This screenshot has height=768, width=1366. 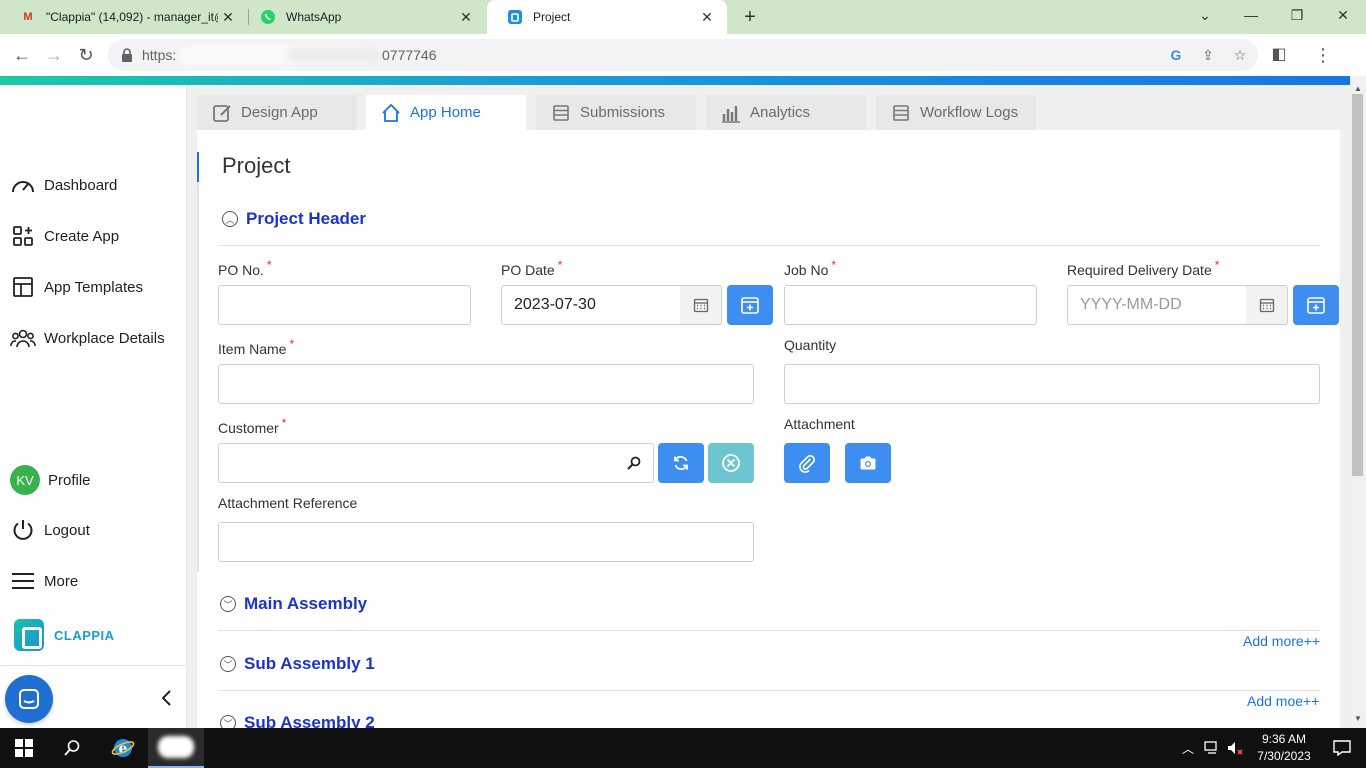 I want to click on add-more-main-assembly-link: Add more++, so click(x=1281, y=641).